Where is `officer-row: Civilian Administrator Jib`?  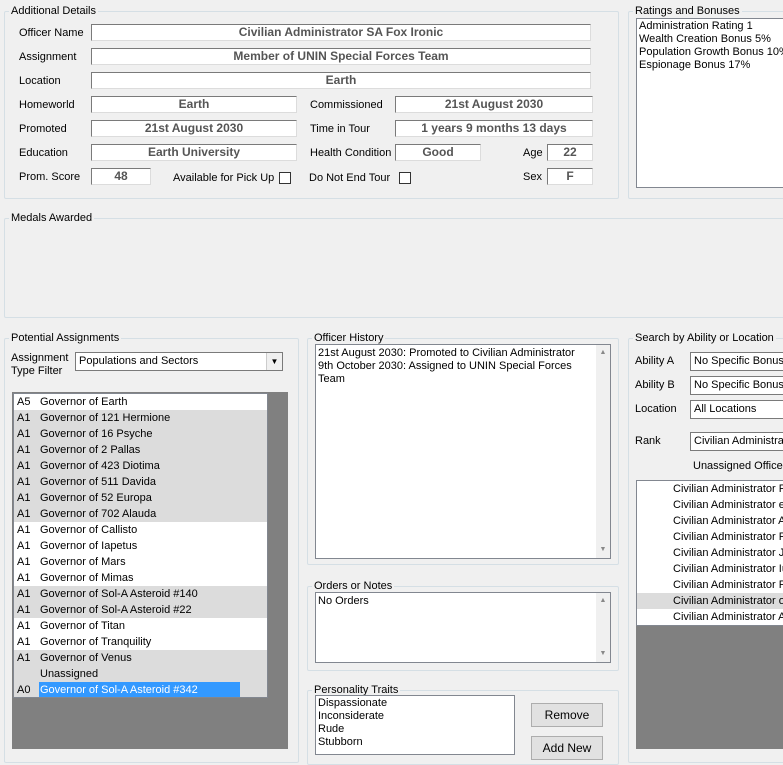 officer-row: Civilian Administrator Jib is located at coordinates (710, 553).